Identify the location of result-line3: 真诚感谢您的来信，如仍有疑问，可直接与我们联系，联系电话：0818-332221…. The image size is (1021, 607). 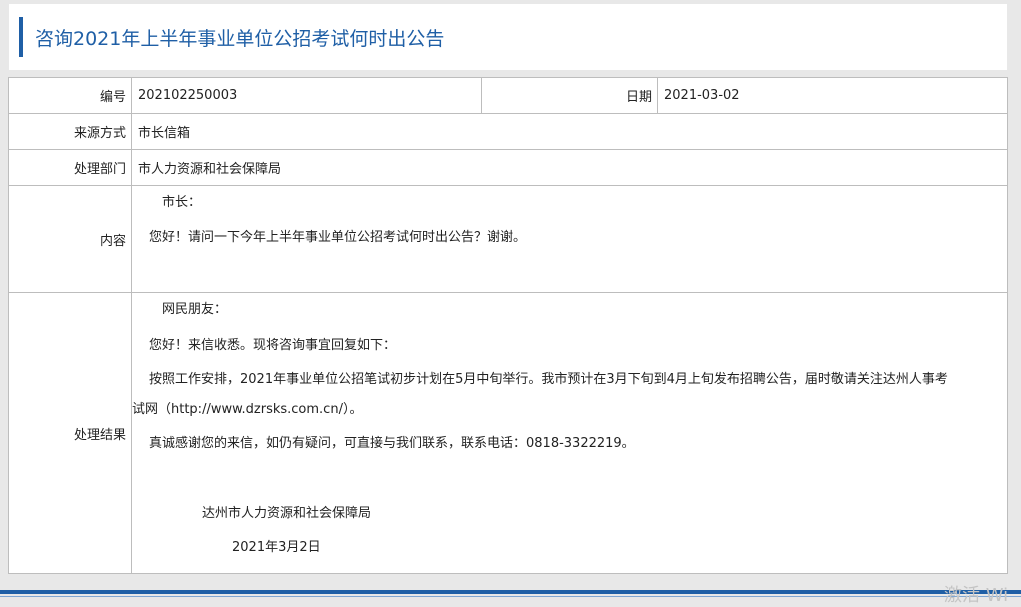
(392, 443).